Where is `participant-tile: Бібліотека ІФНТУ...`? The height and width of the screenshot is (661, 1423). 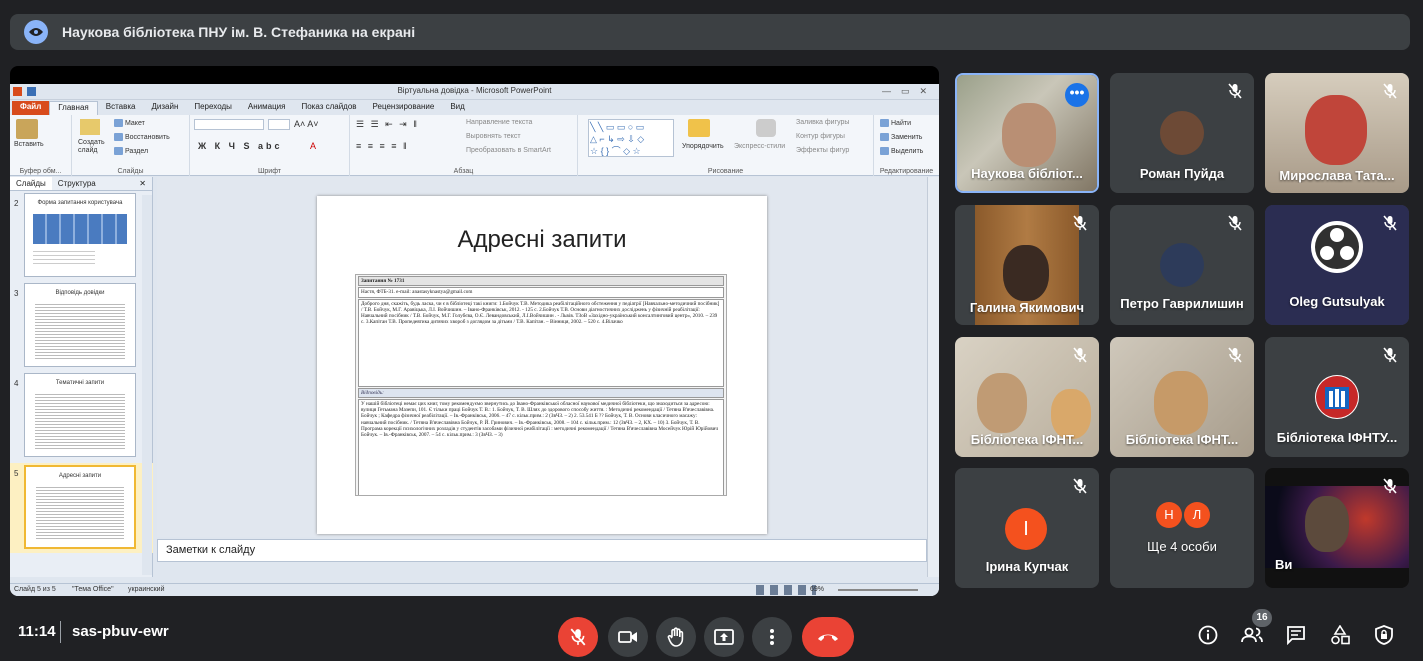 participant-tile: Бібліотека ІФНТУ... is located at coordinates (1337, 397).